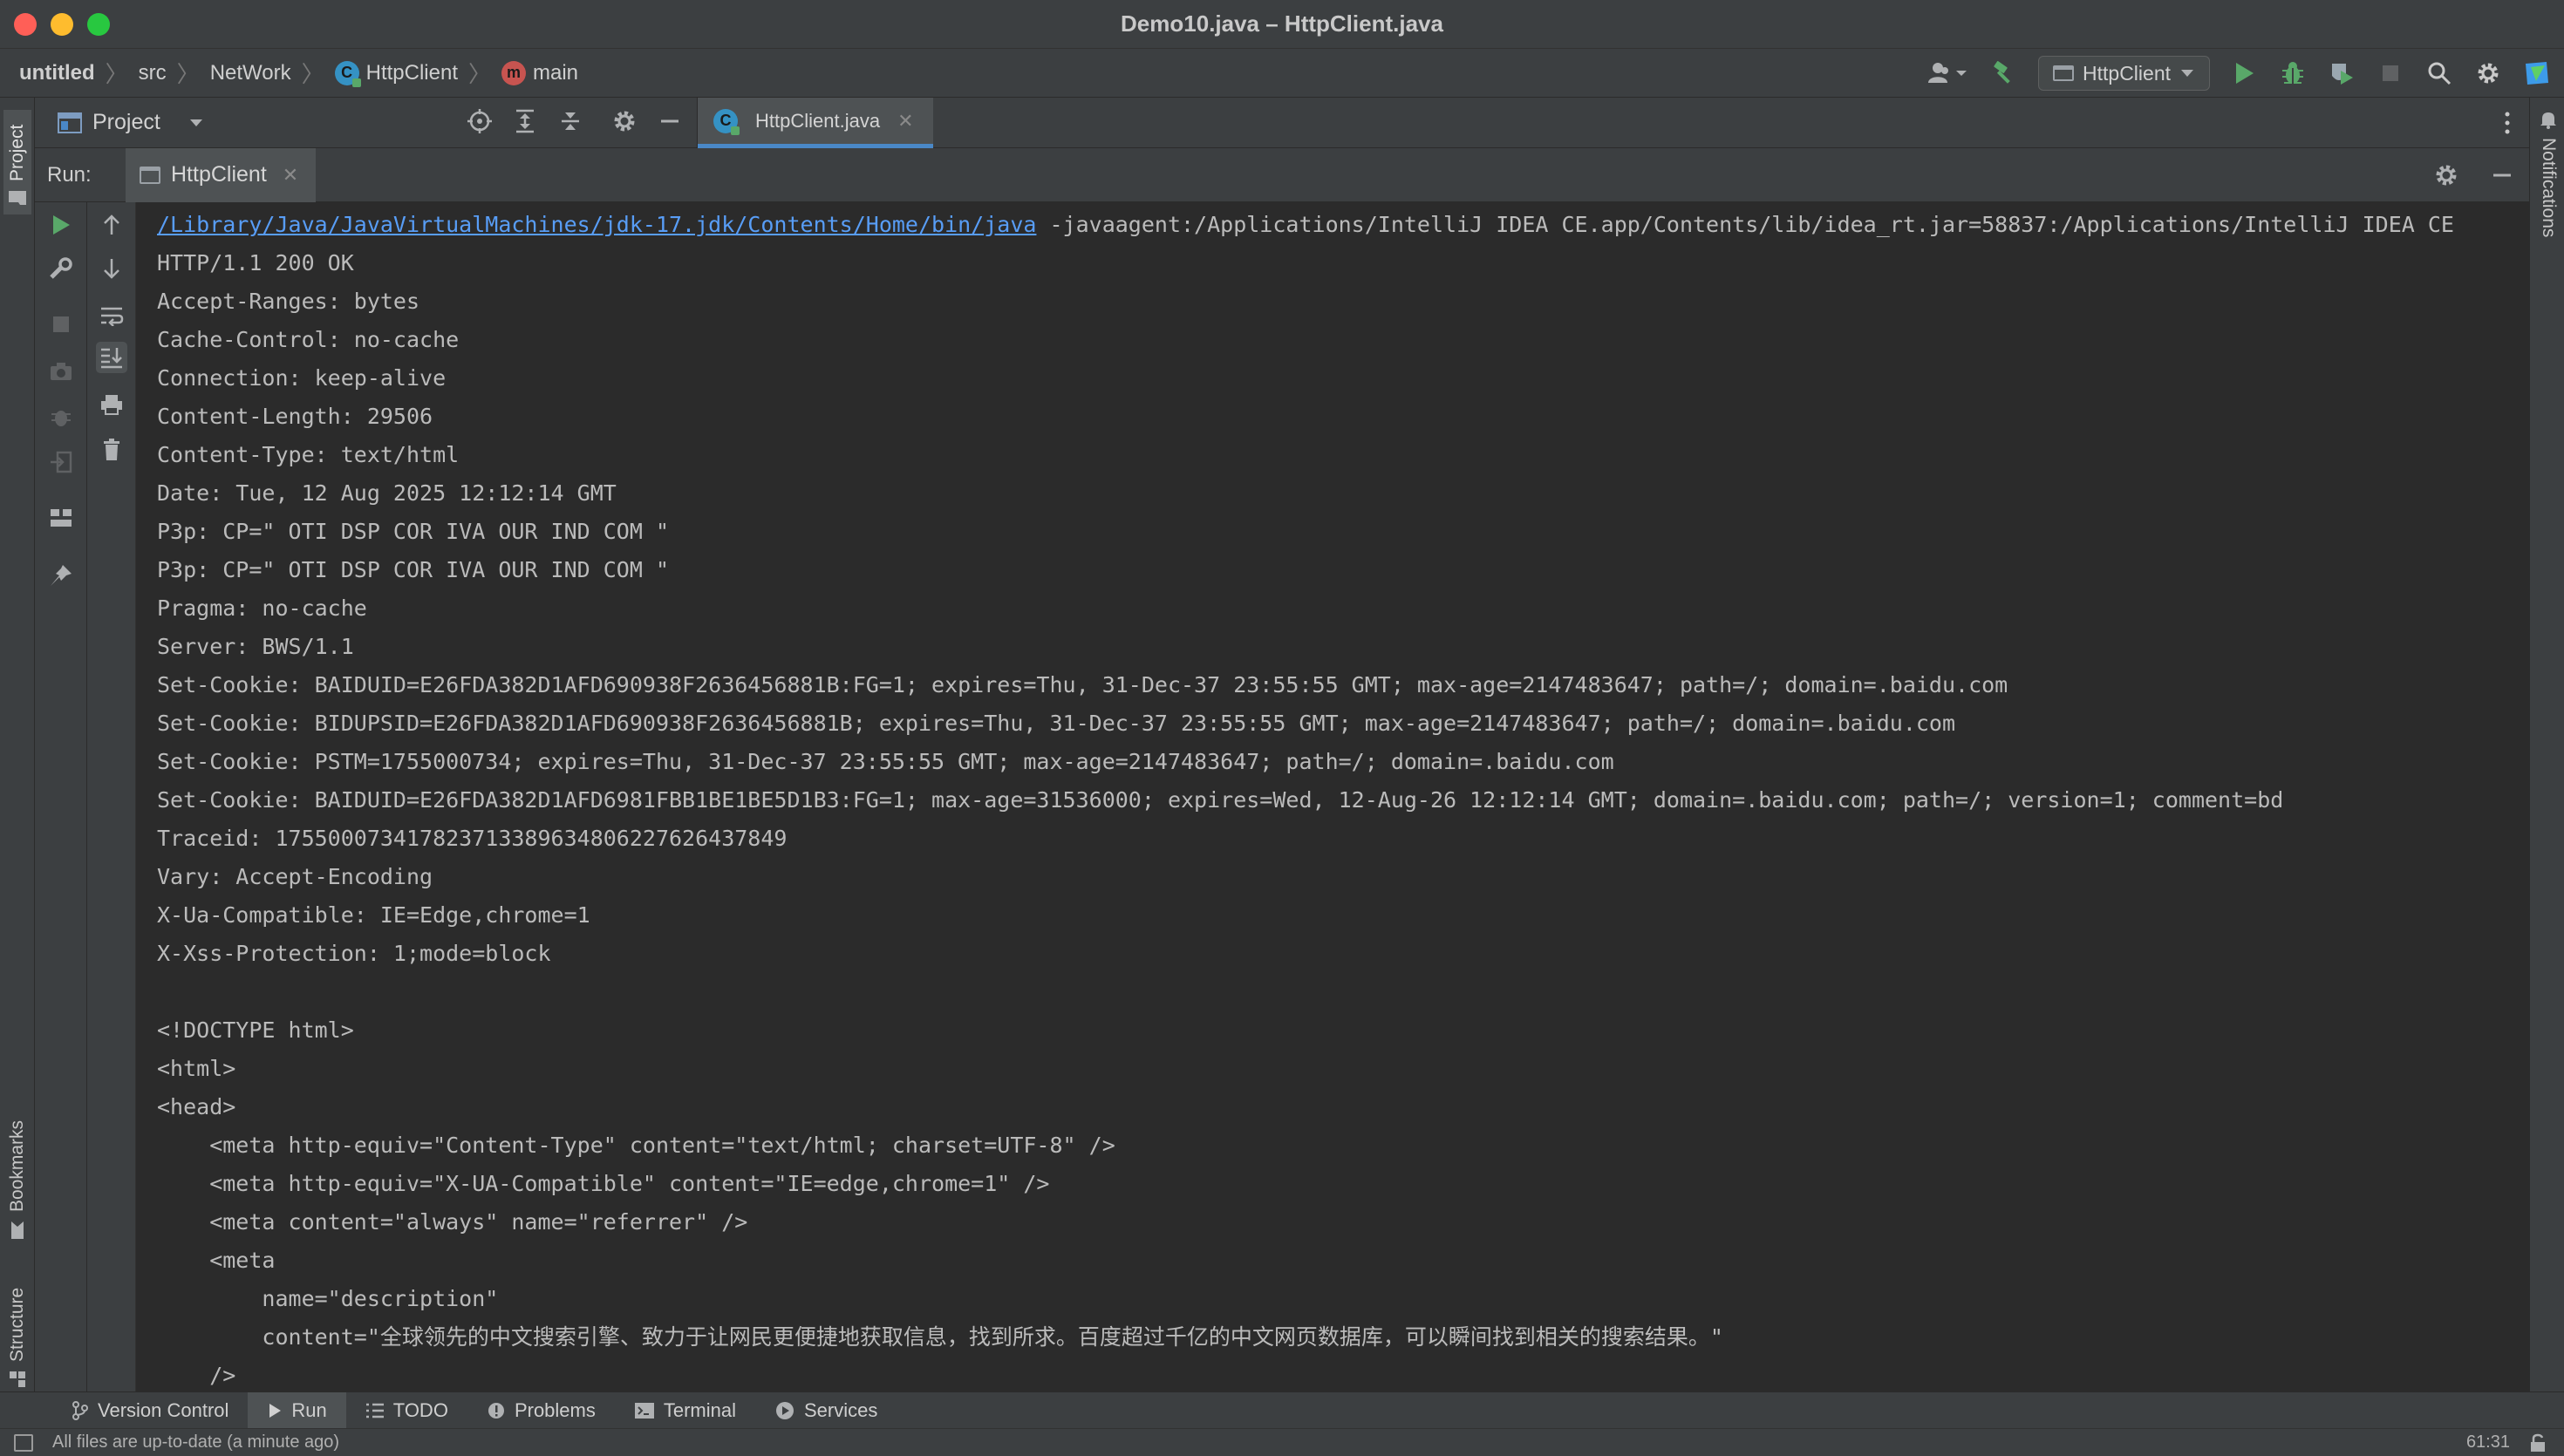 Image resolution: width=2564 pixels, height=1456 pixels. What do you see at coordinates (420, 1409) in the screenshot?
I see `tool-tab-label: TODO` at bounding box center [420, 1409].